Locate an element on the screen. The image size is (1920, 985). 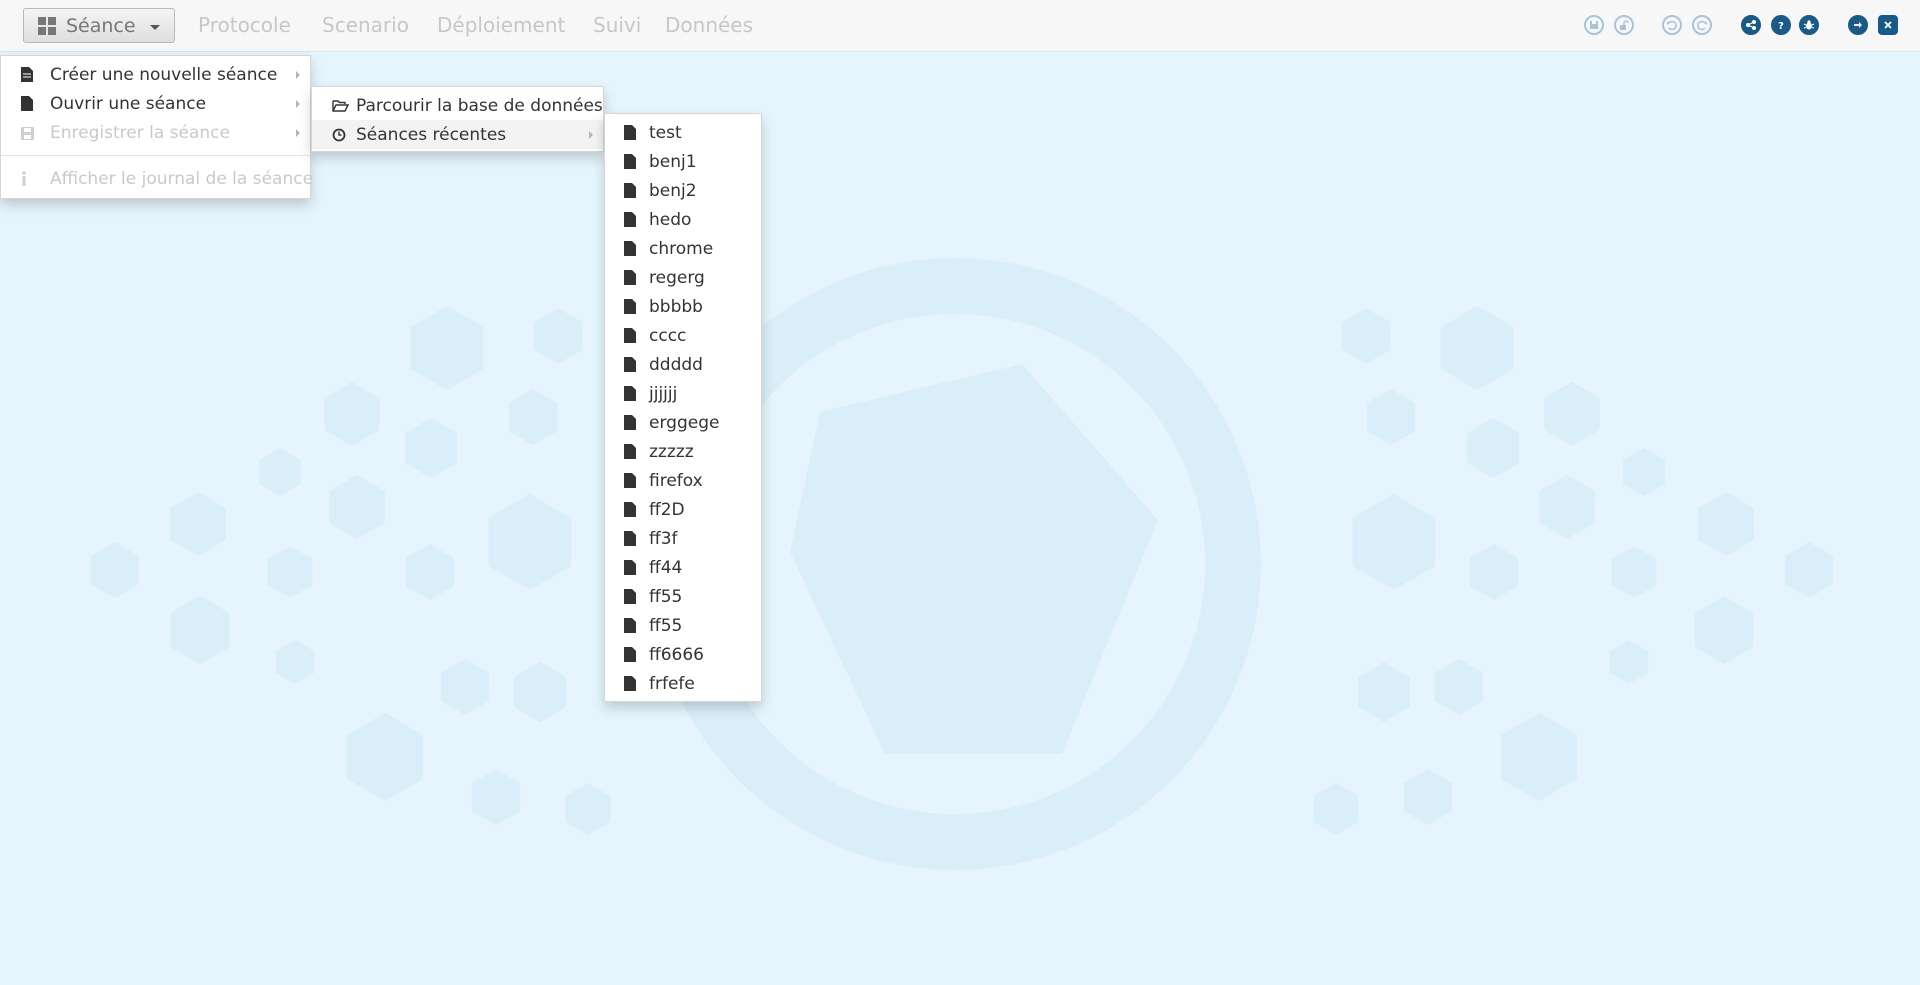
nav-deploiement: Déploiement is located at coordinates (501, 25).